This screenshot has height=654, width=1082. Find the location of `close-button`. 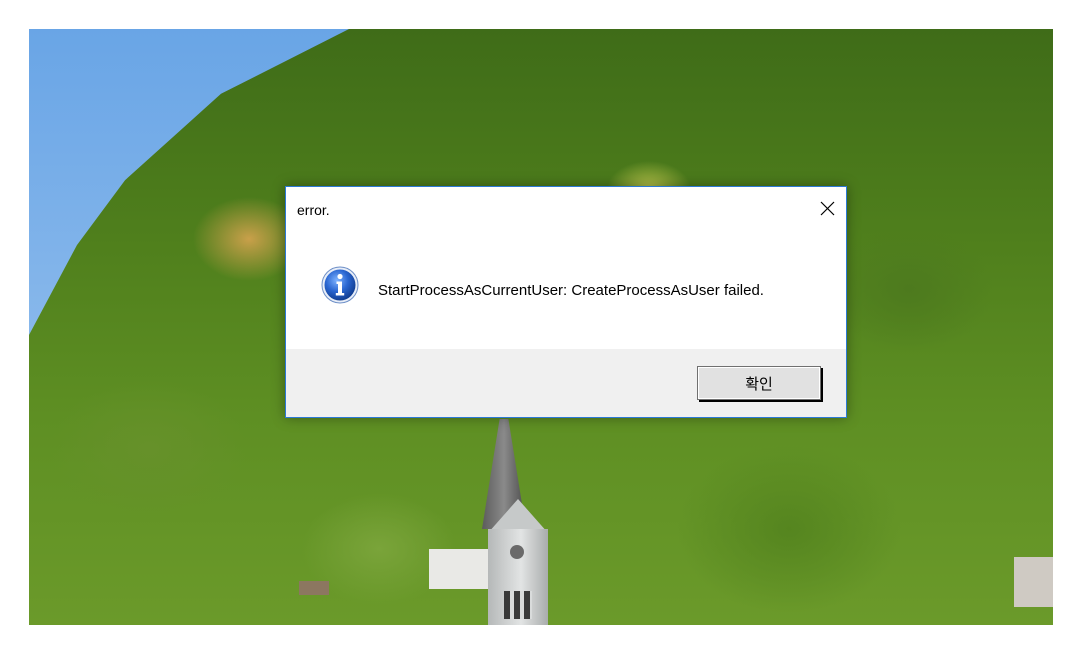

close-button is located at coordinates (827, 208).